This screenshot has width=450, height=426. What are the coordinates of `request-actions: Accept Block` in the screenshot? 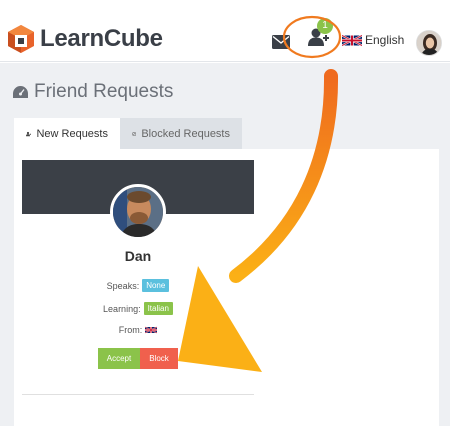 It's located at (138, 358).